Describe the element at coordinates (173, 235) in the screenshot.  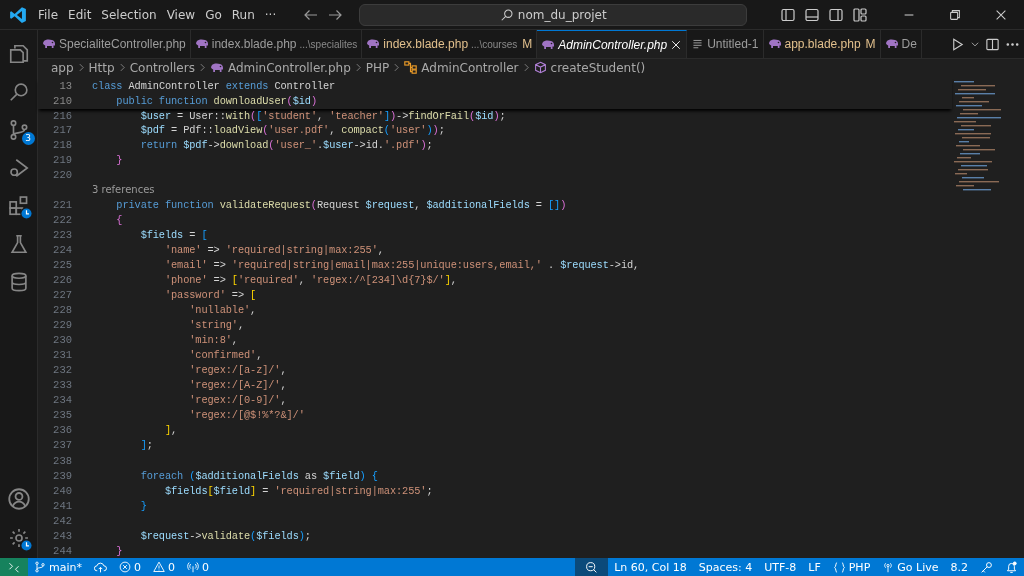
I see `code-line: $fields = [` at that location.